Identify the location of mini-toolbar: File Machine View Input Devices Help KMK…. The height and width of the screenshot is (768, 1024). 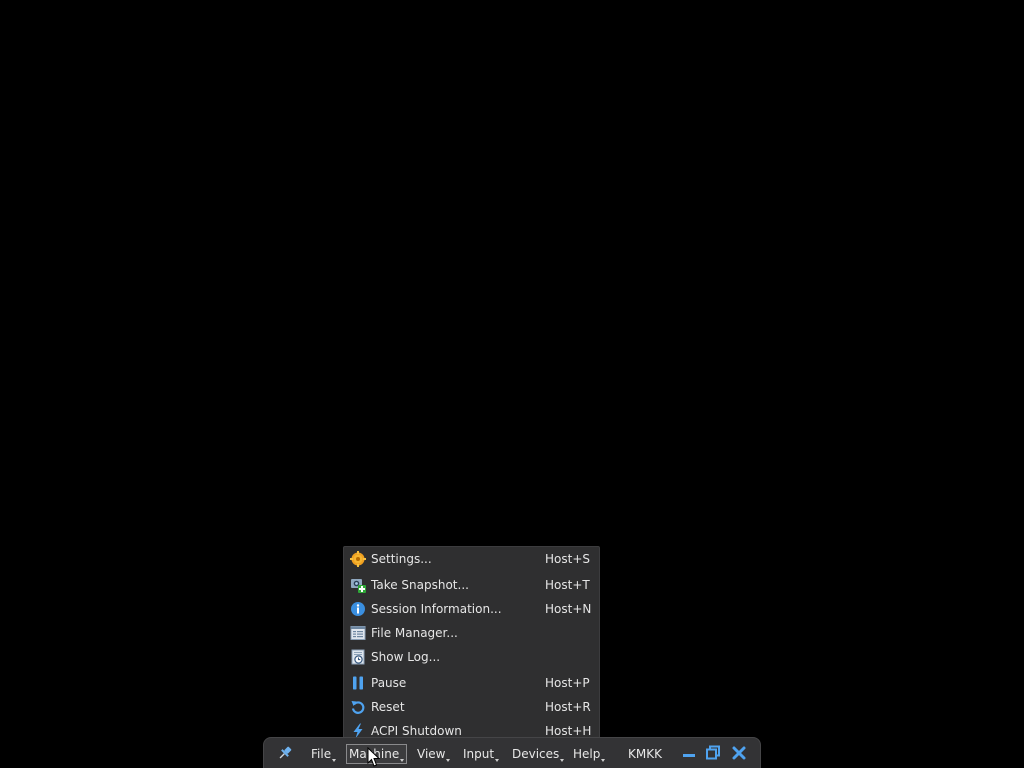
(512, 752).